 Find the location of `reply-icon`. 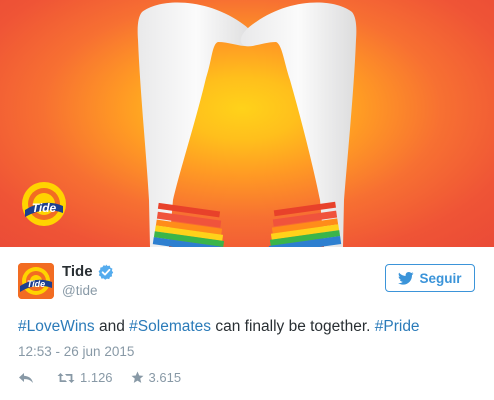

reply-icon is located at coordinates (26, 377).